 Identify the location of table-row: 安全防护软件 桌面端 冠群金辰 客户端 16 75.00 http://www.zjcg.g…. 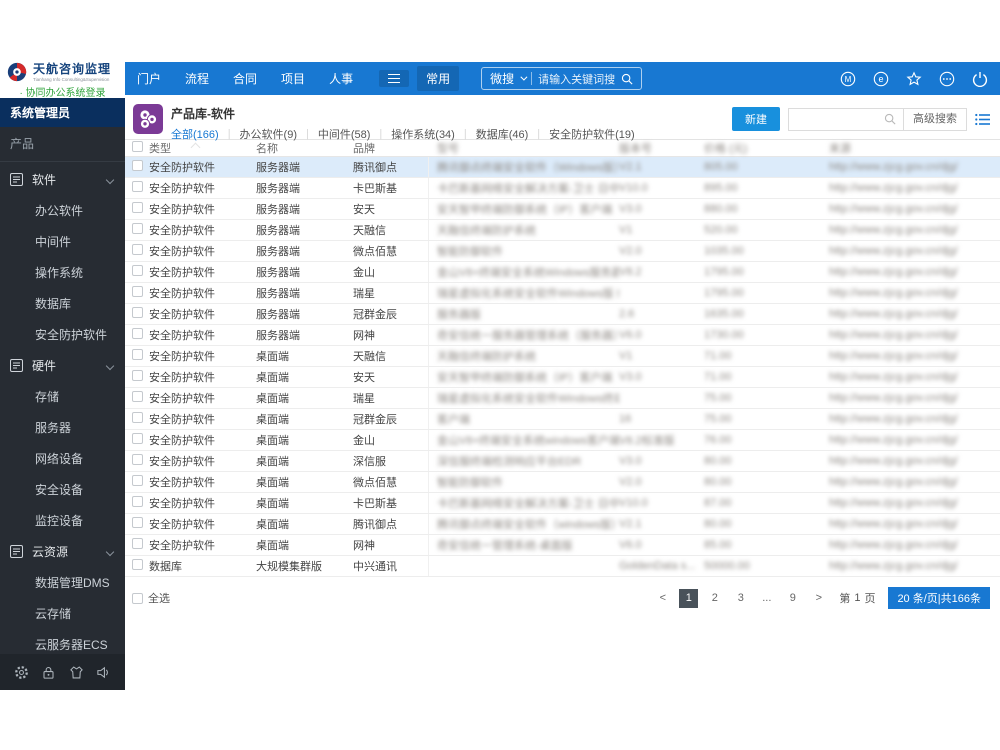
(562, 419).